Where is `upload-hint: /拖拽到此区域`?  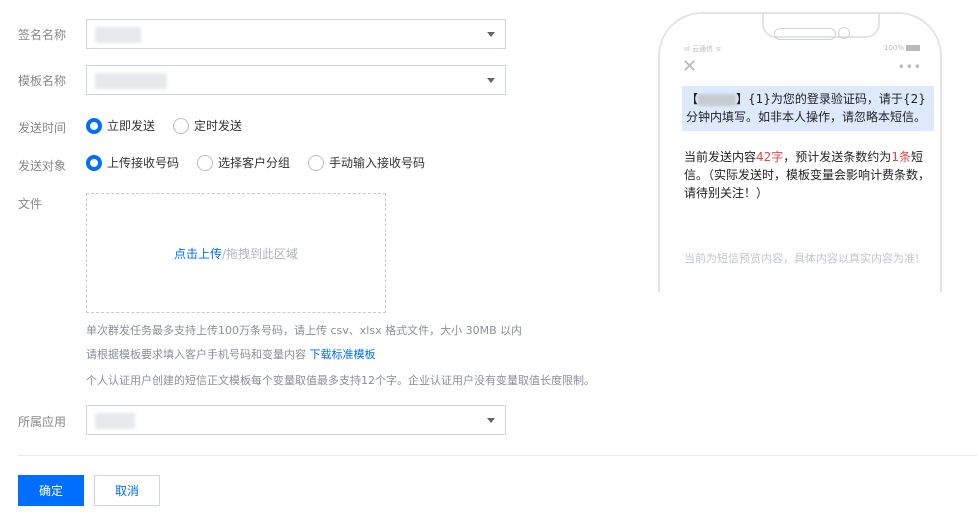
upload-hint: /拖拽到此区域 is located at coordinates (260, 253).